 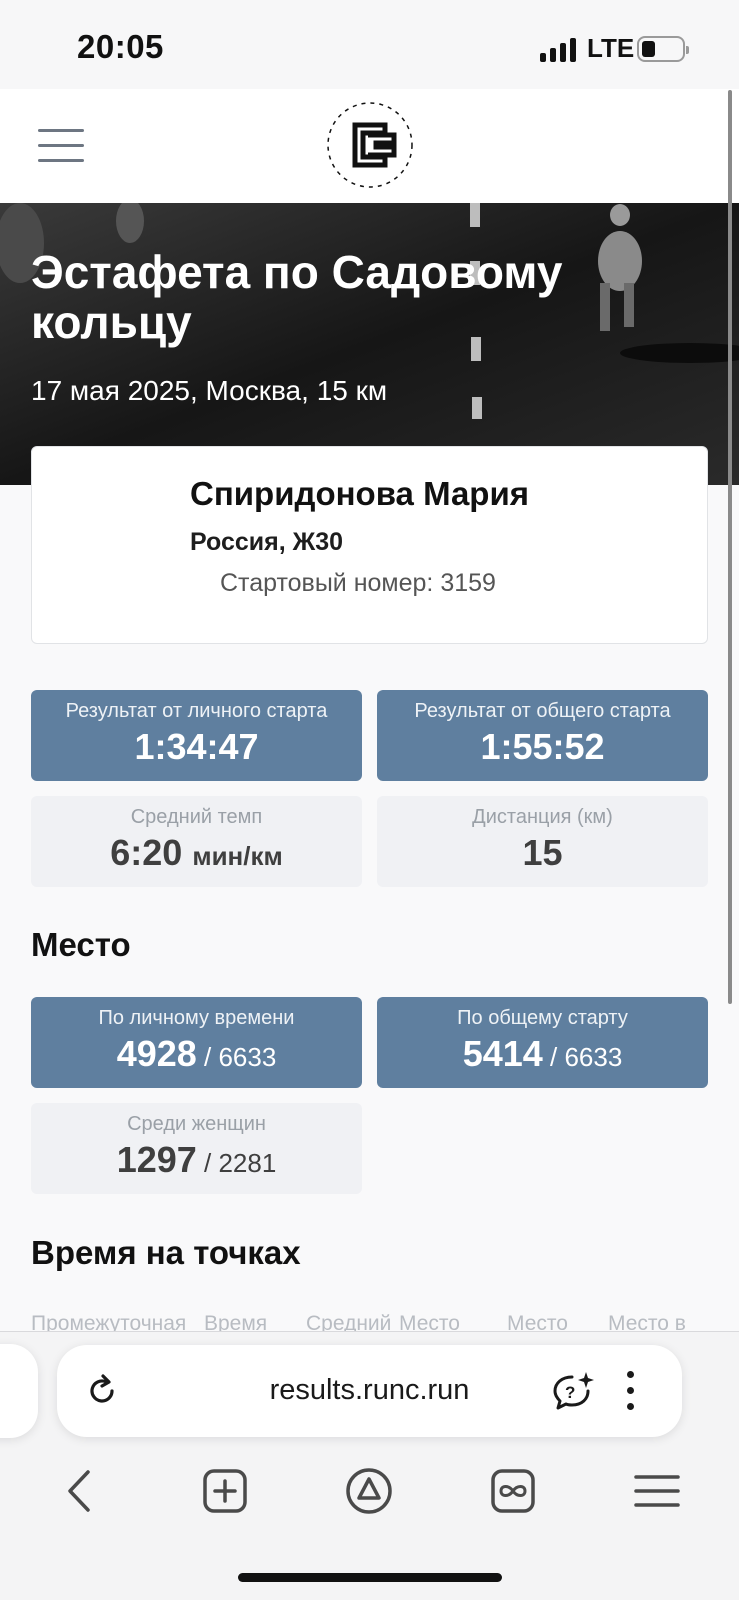 What do you see at coordinates (542, 711) in the screenshot?
I see `gun-result-label: Результат от общего старта` at bounding box center [542, 711].